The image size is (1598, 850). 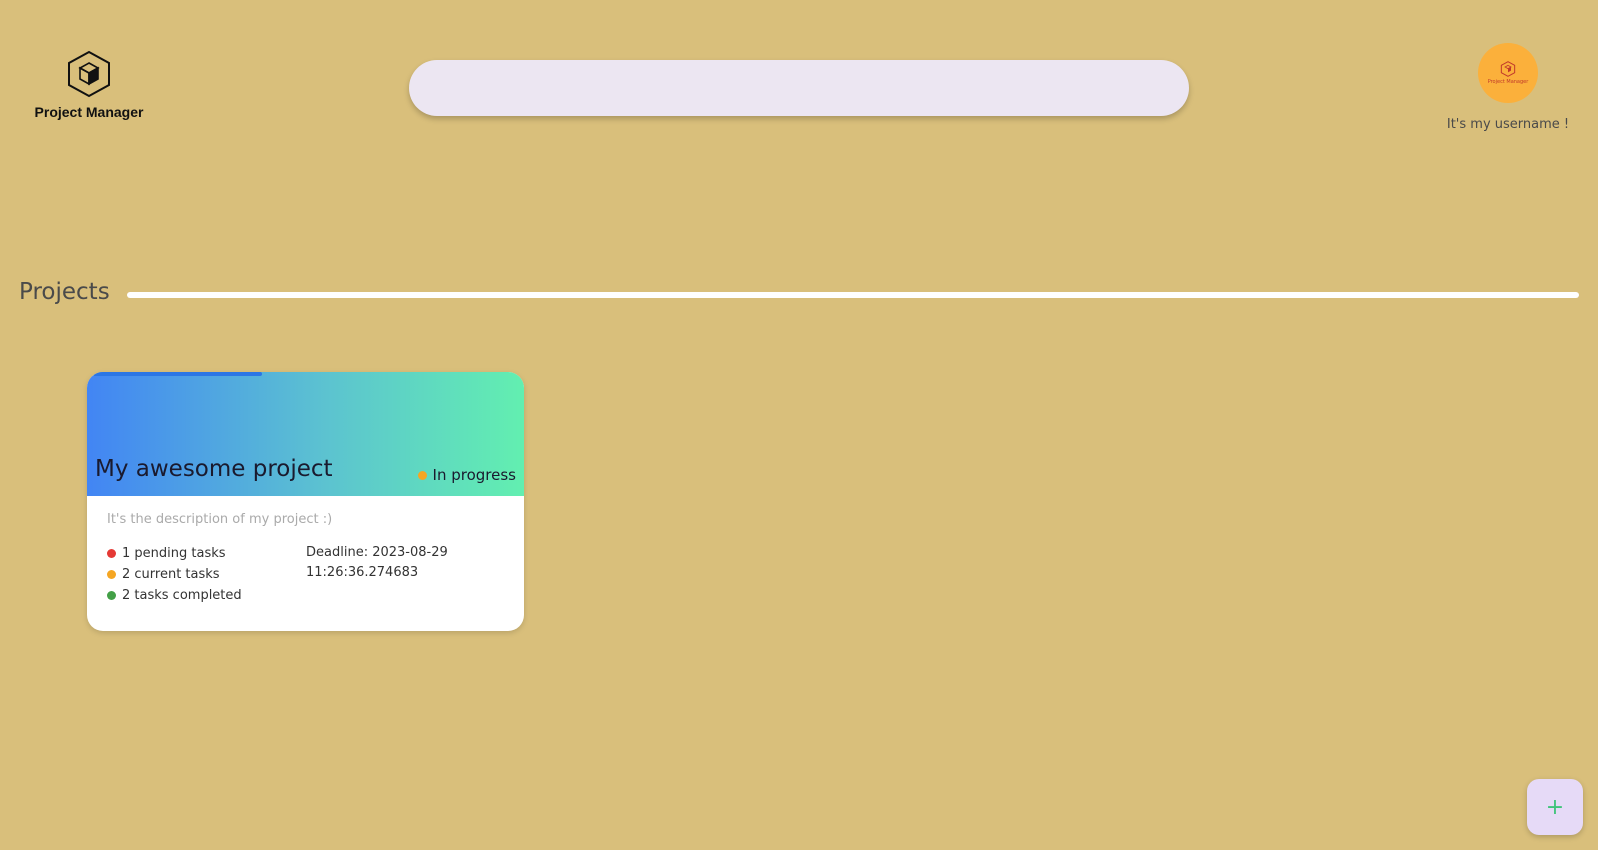 I want to click on stat-pending: 1 pending tasks, so click(x=206, y=553).